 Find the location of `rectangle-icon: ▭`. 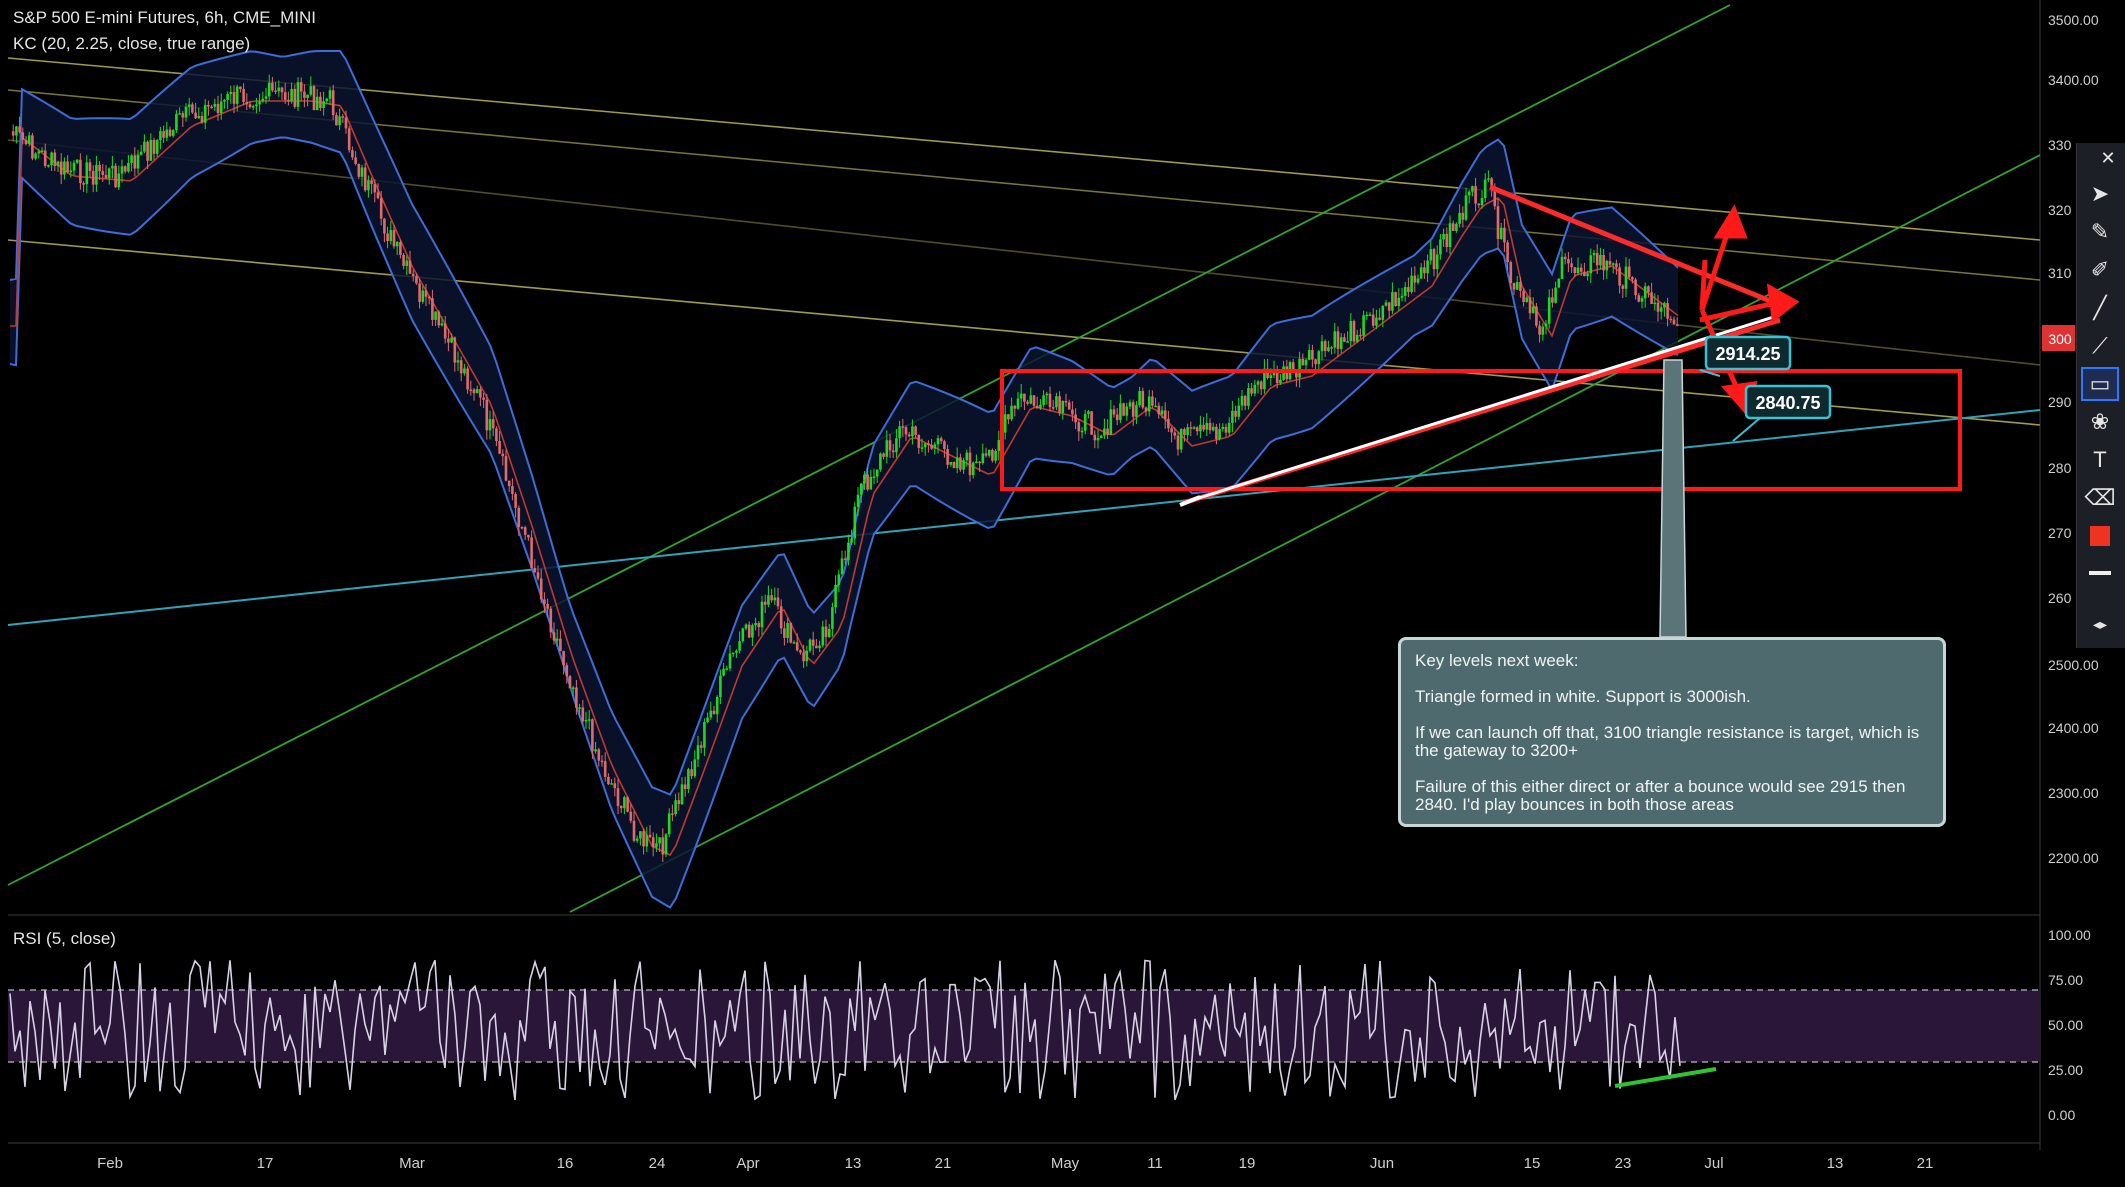

rectangle-icon: ▭ is located at coordinates (2100, 384).